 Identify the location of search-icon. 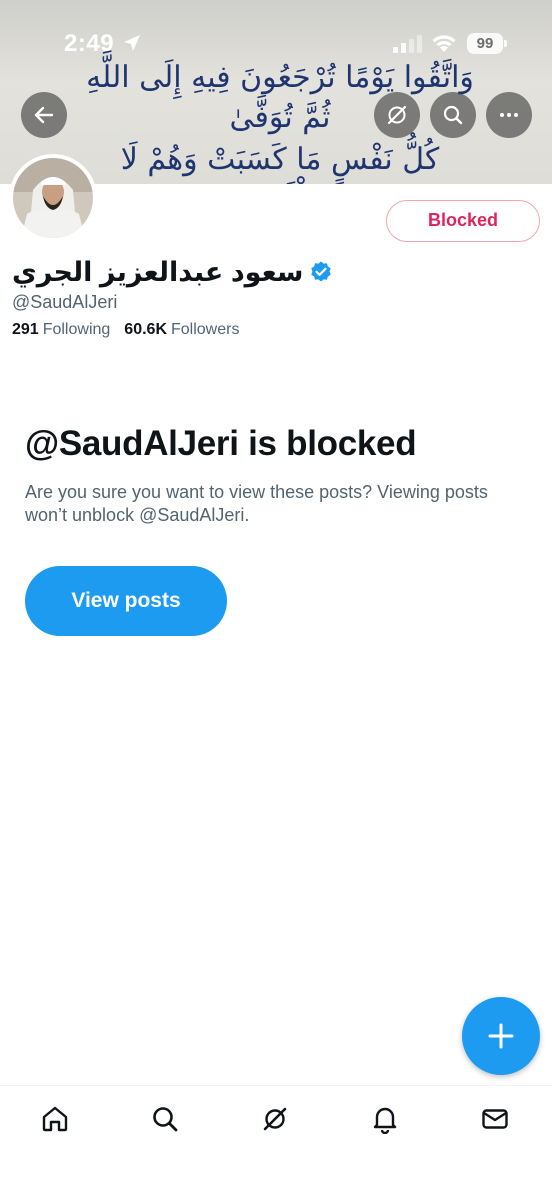
(453, 115).